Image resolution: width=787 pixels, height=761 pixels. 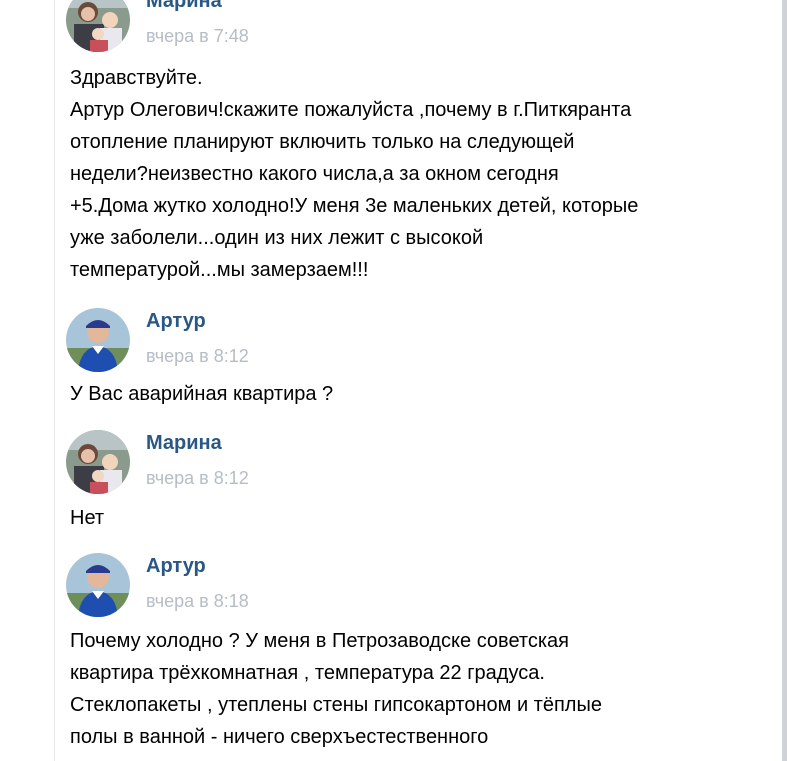 I want to click on scroll-area-edge, so click(x=784, y=380).